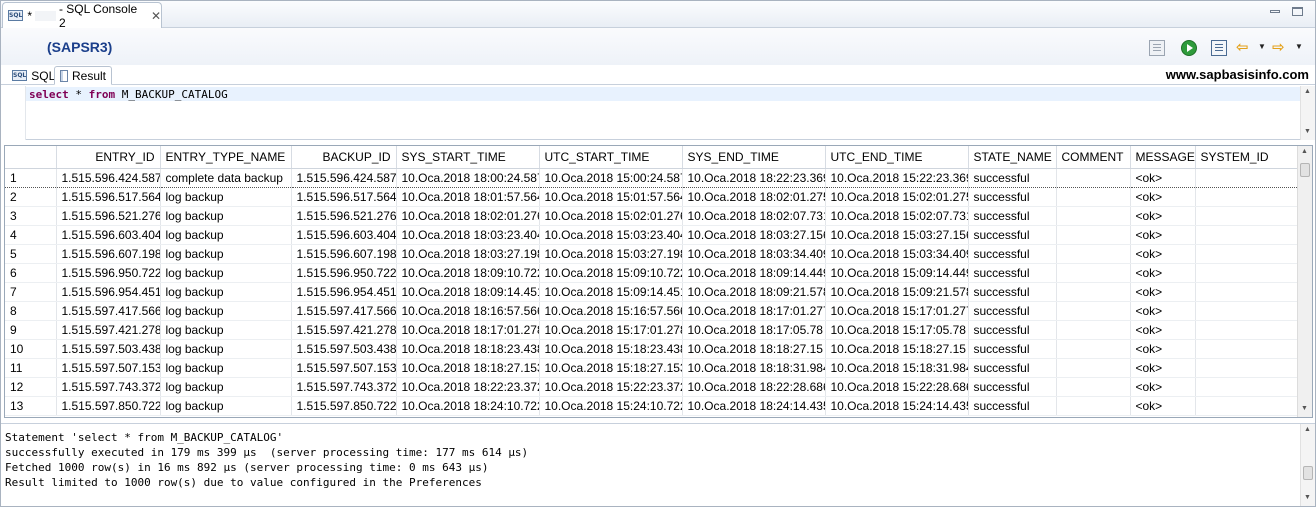 The height and width of the screenshot is (507, 1316). I want to click on row-number-cell: 5, so click(31, 254).